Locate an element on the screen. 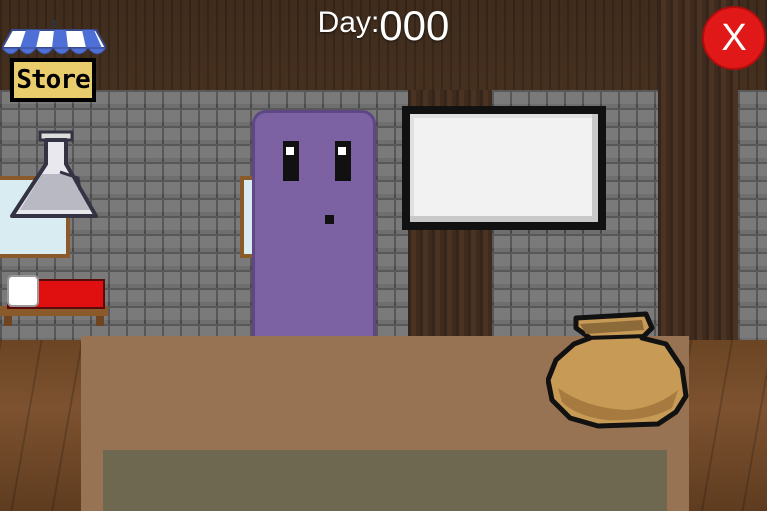  day-counter: Day:000 is located at coordinates (383, 26).